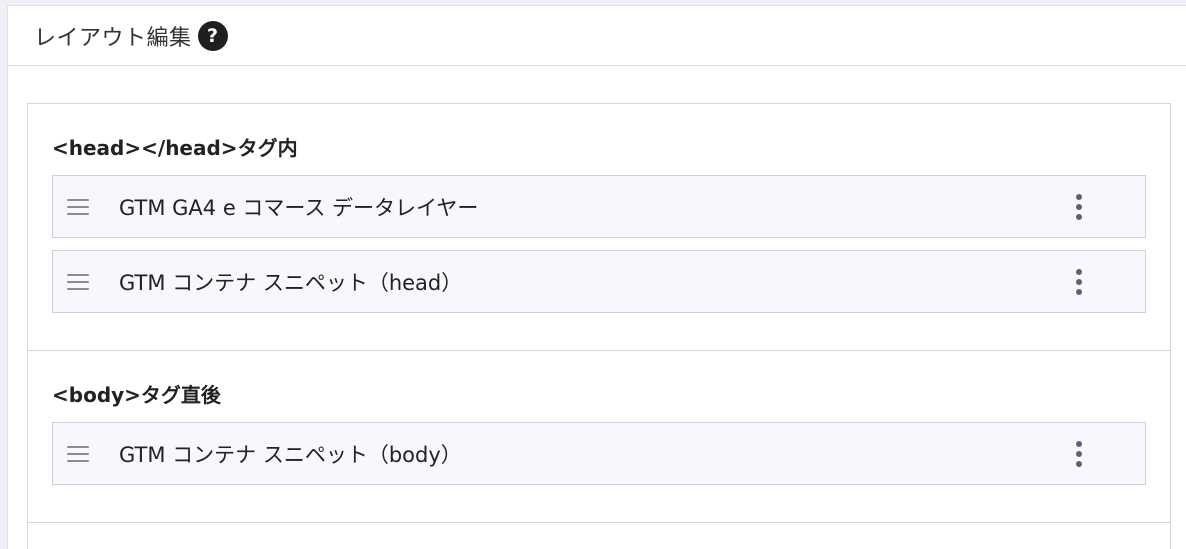 This screenshot has height=549, width=1186. I want to click on panel-header: レイアウト編集 ?, so click(597, 36).